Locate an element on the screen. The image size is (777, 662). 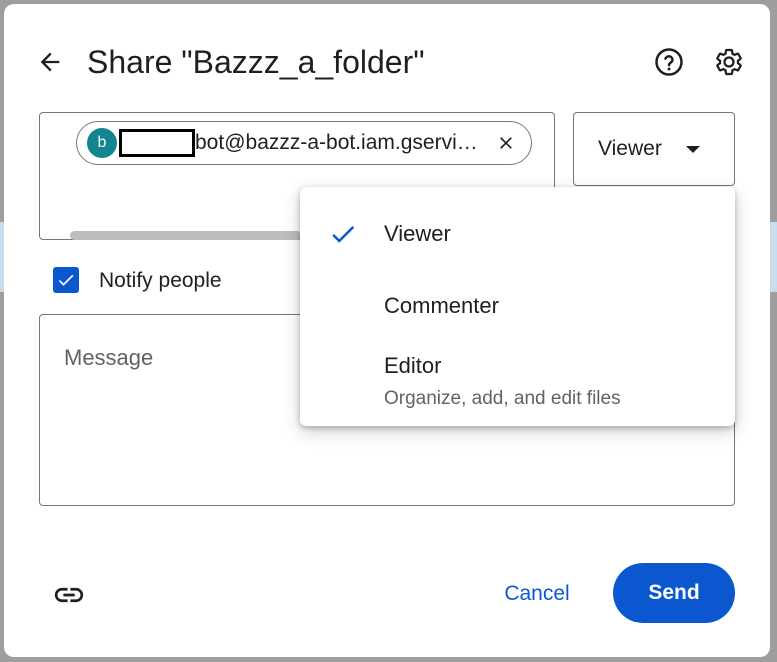
settings-button is located at coordinates (729, 62).